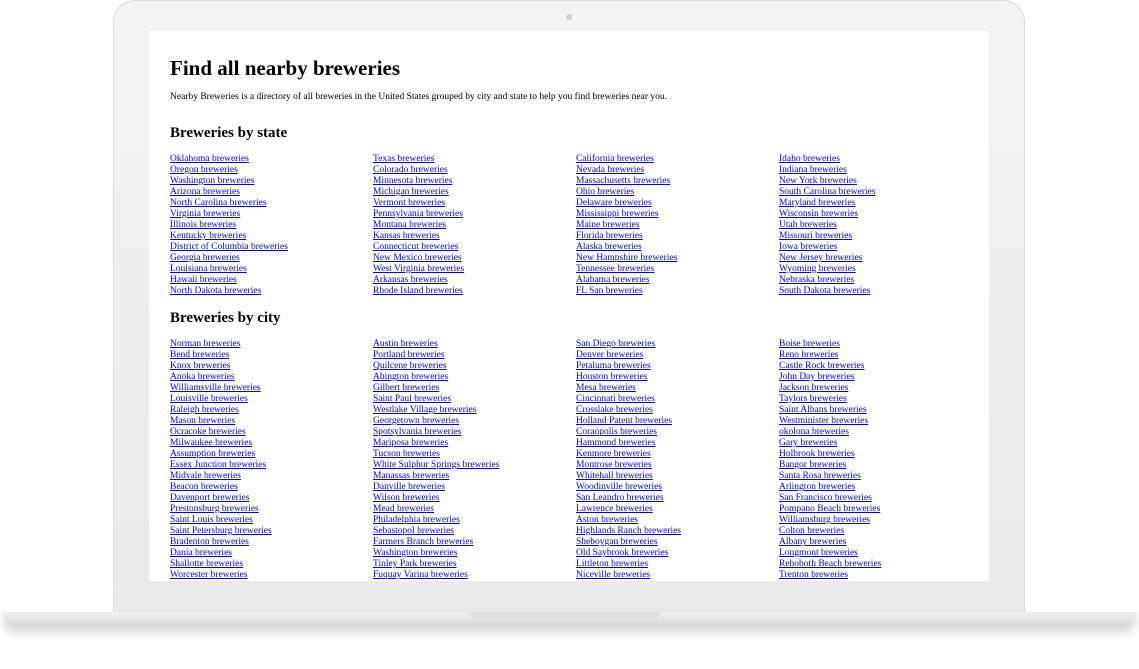 This screenshot has width=1139, height=669. Describe the element at coordinates (474, 236) in the screenshot. I see `state-link: Kansas breweries` at that location.